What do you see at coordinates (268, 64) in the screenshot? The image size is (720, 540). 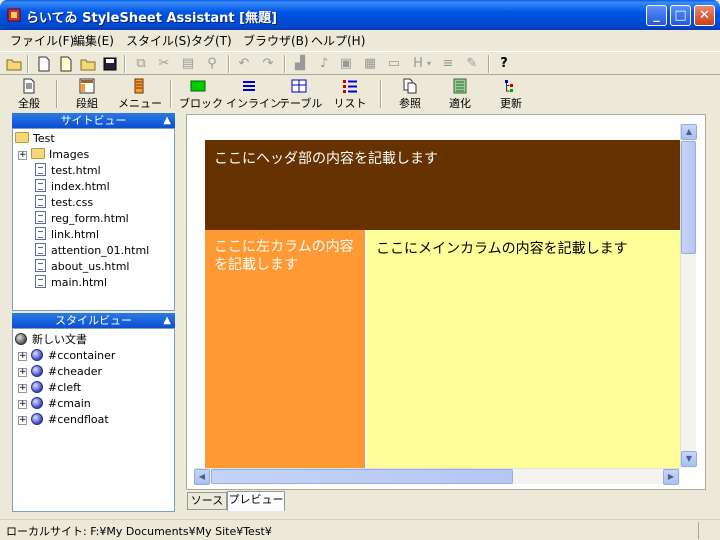 I see `redo-icon: ↷` at bounding box center [268, 64].